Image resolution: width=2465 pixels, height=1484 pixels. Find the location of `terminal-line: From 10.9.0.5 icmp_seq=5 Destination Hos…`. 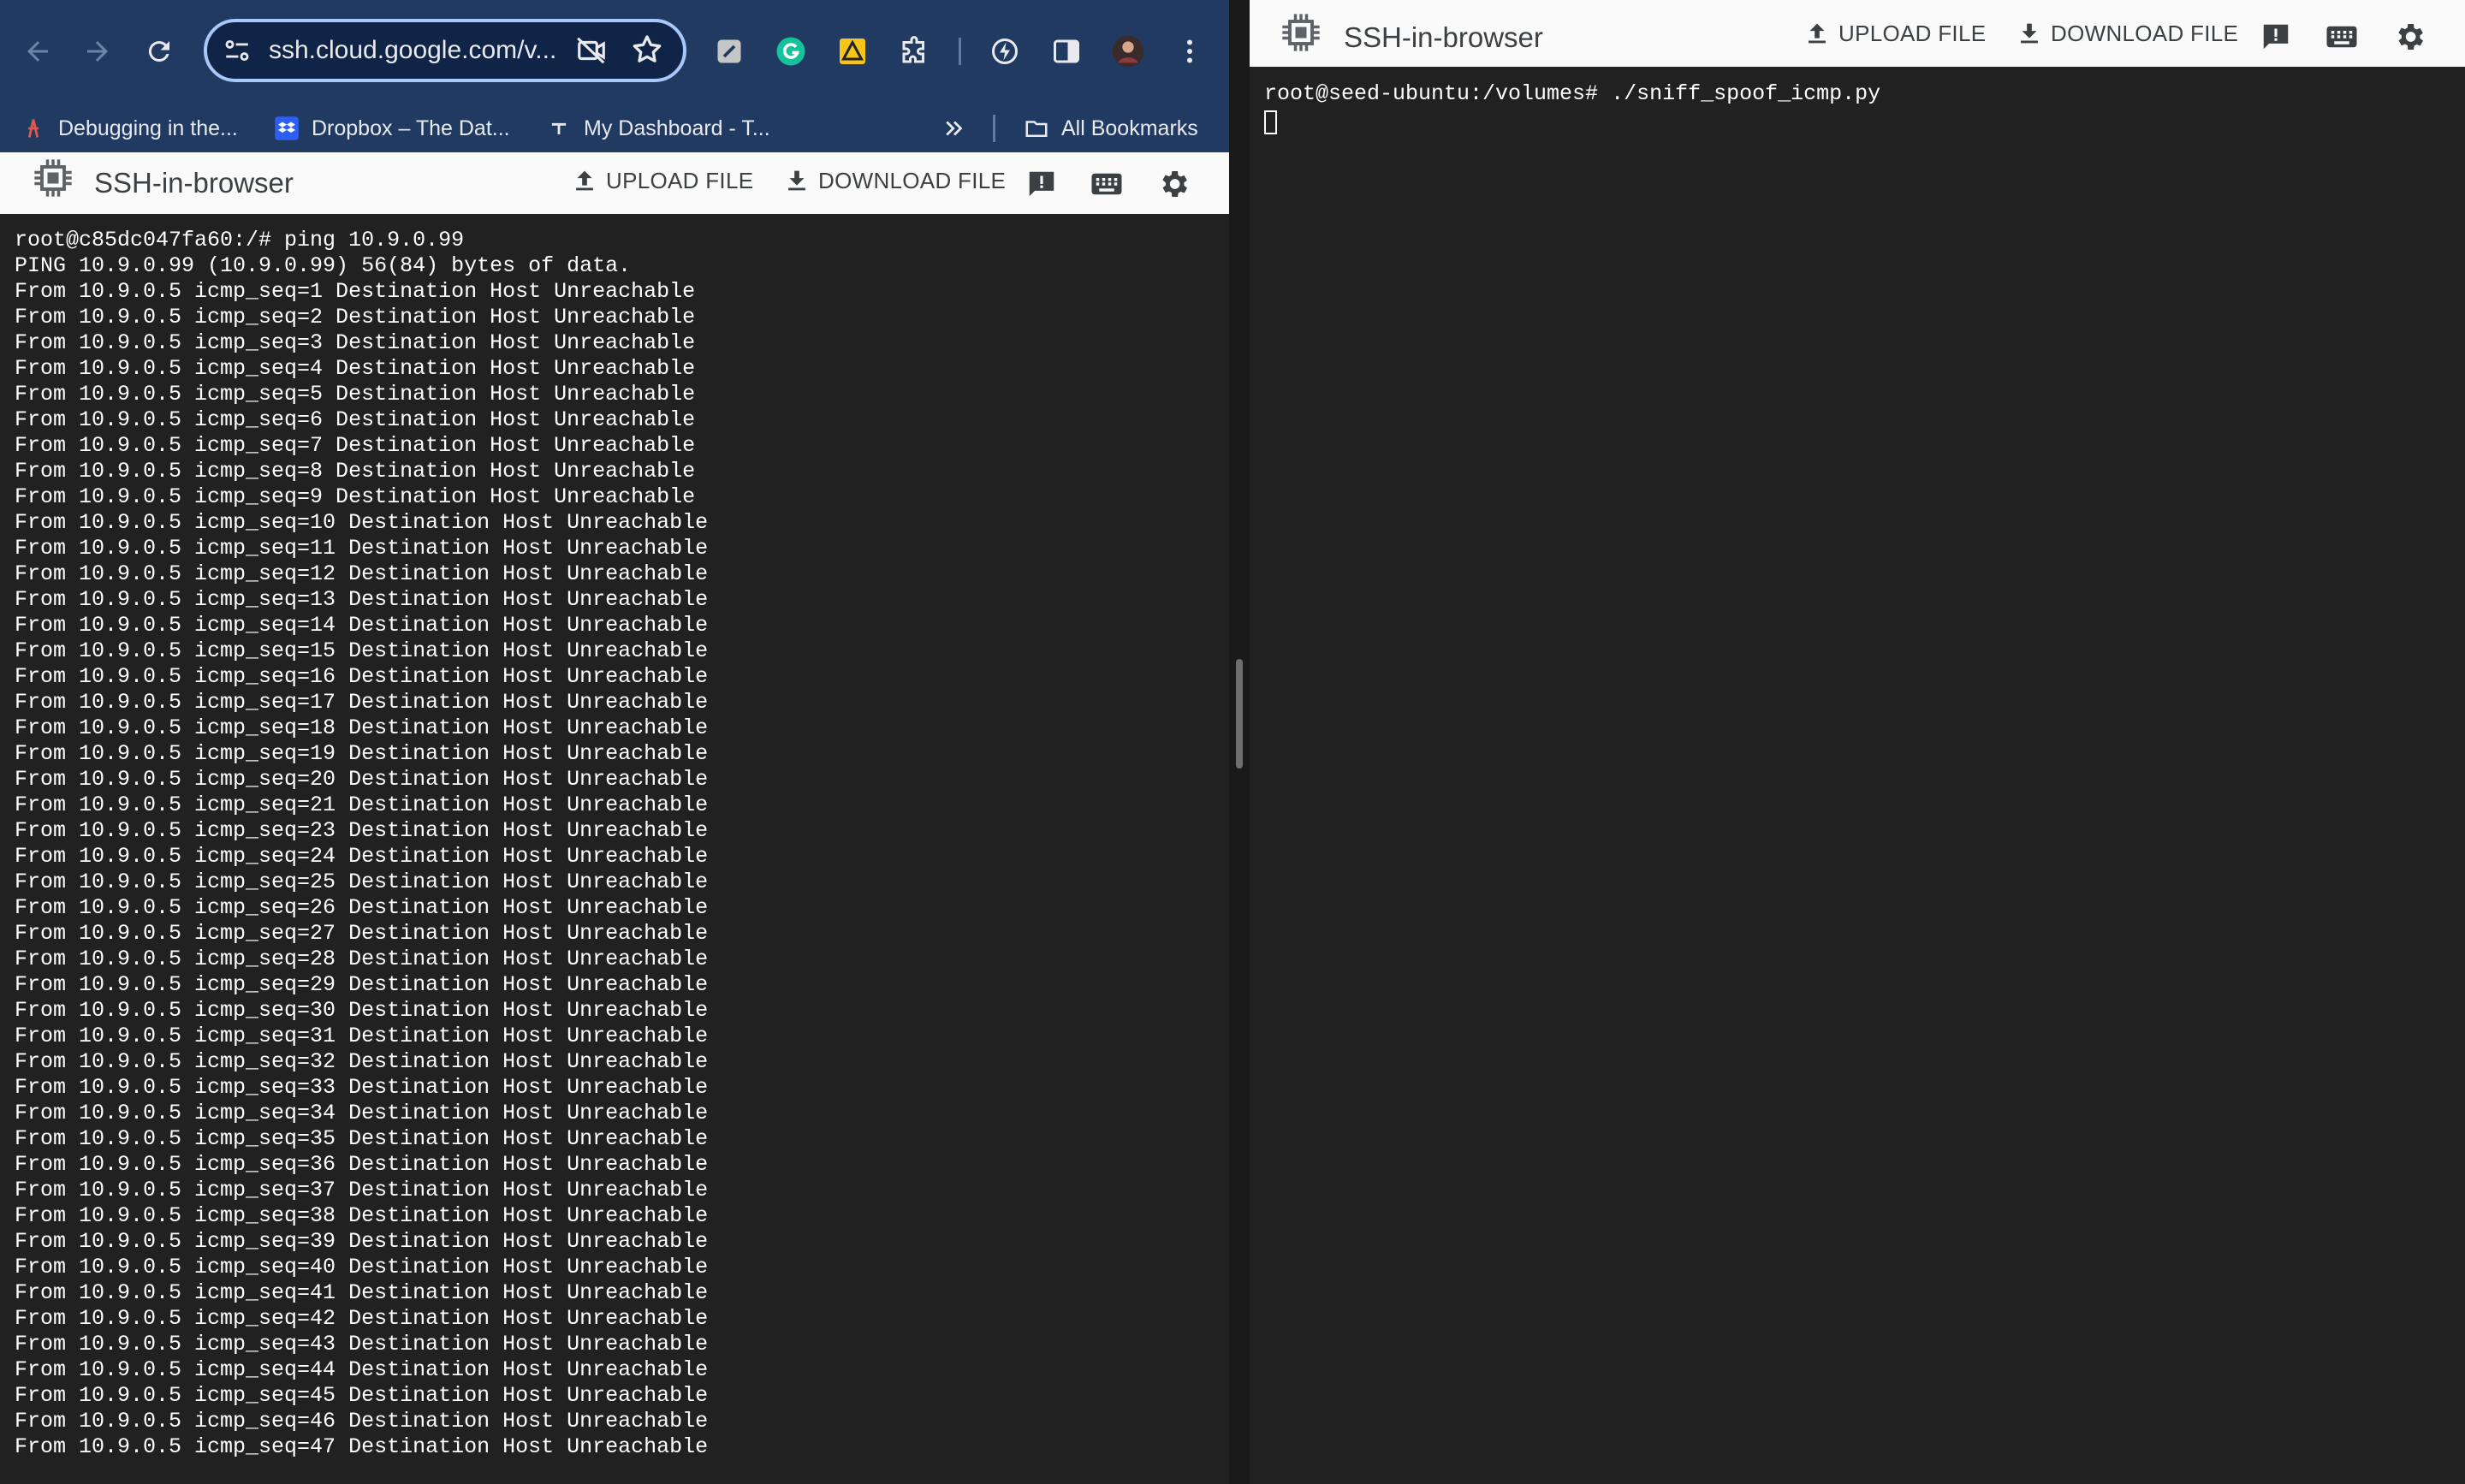

terminal-line: From 10.9.0.5 icmp_seq=5 Destination Hos… is located at coordinates (355, 395).